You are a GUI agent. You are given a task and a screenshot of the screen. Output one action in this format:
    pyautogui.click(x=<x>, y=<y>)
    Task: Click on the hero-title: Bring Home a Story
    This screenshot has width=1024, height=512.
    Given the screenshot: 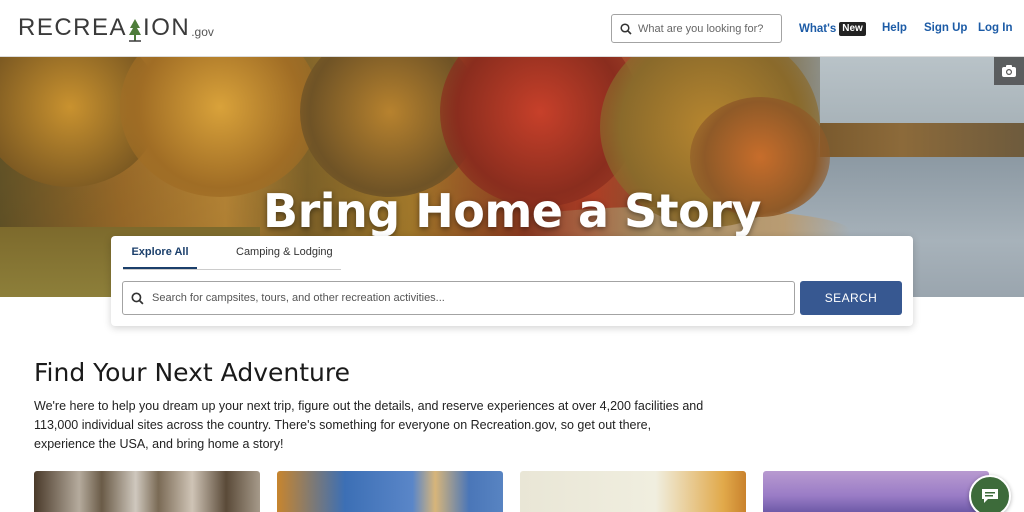 What is the action you would take?
    pyautogui.click(x=512, y=211)
    